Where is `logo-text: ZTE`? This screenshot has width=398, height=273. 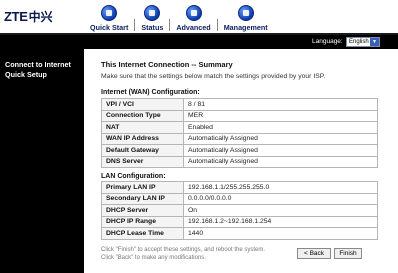
logo-text: ZTE is located at coordinates (16, 16).